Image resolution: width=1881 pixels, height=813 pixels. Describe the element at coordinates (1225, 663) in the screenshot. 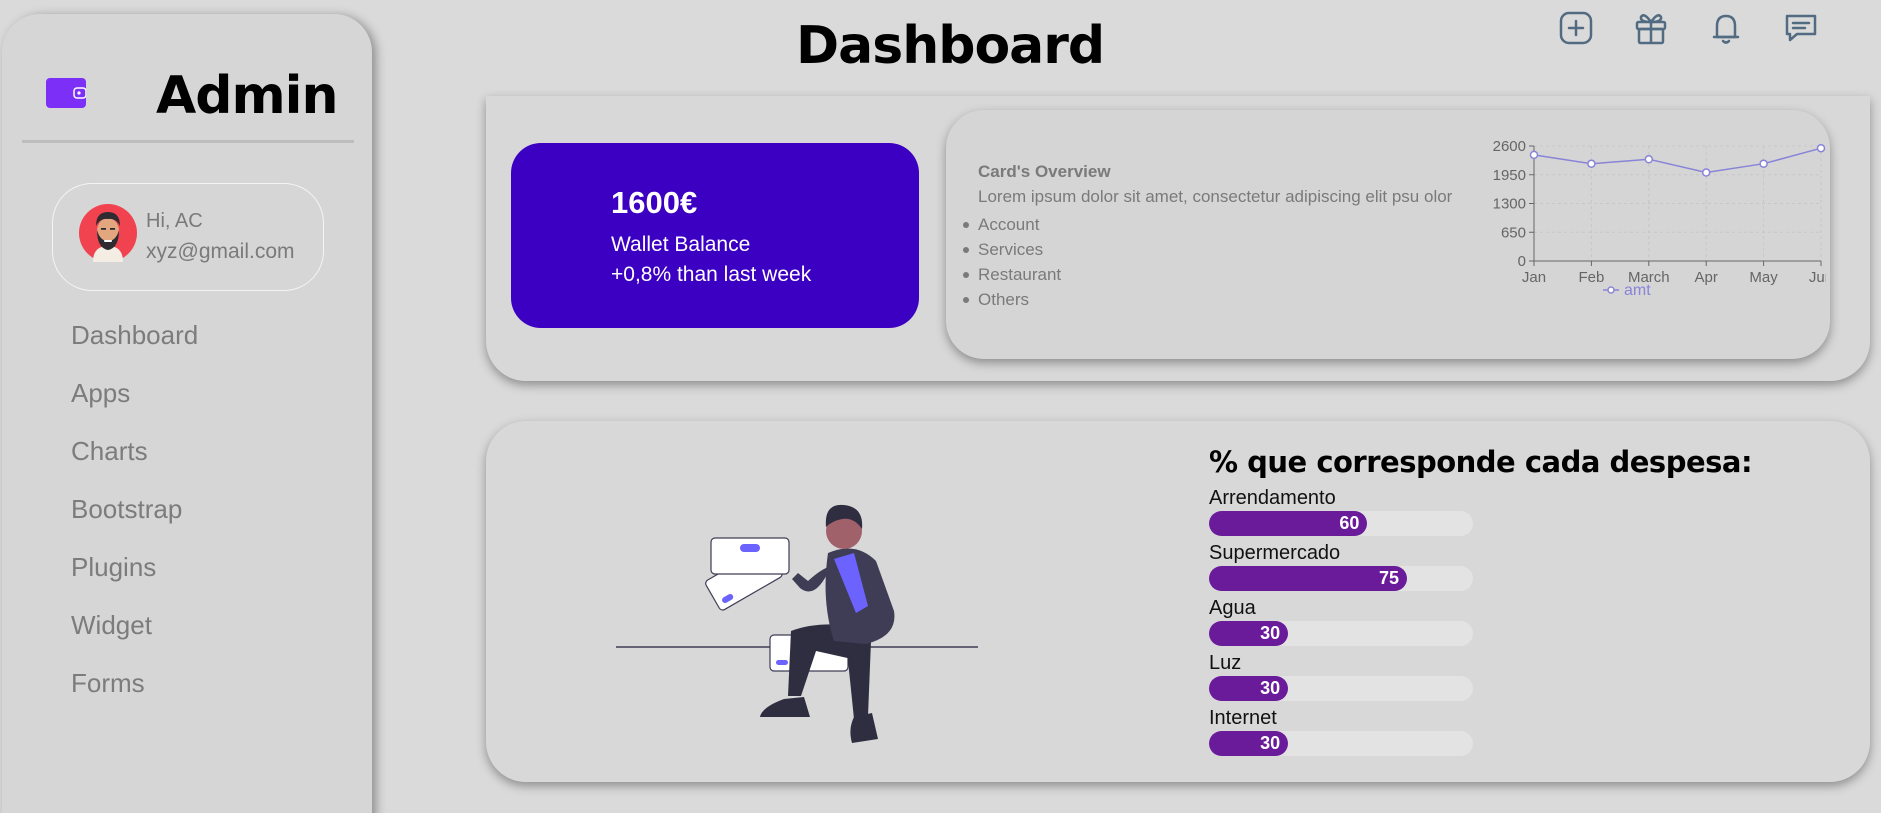

I see `expense-label: Luz` at that location.